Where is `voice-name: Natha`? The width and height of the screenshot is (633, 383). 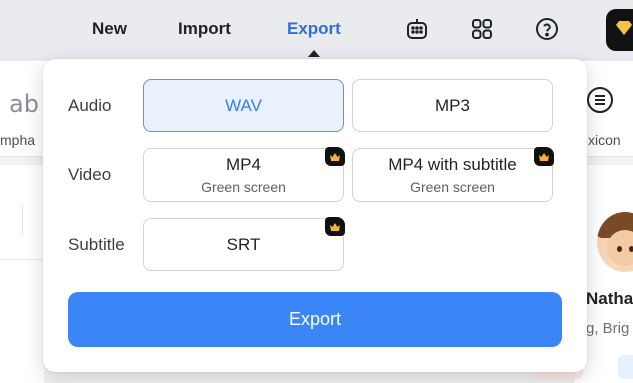
voice-name: Natha is located at coordinates (609, 298).